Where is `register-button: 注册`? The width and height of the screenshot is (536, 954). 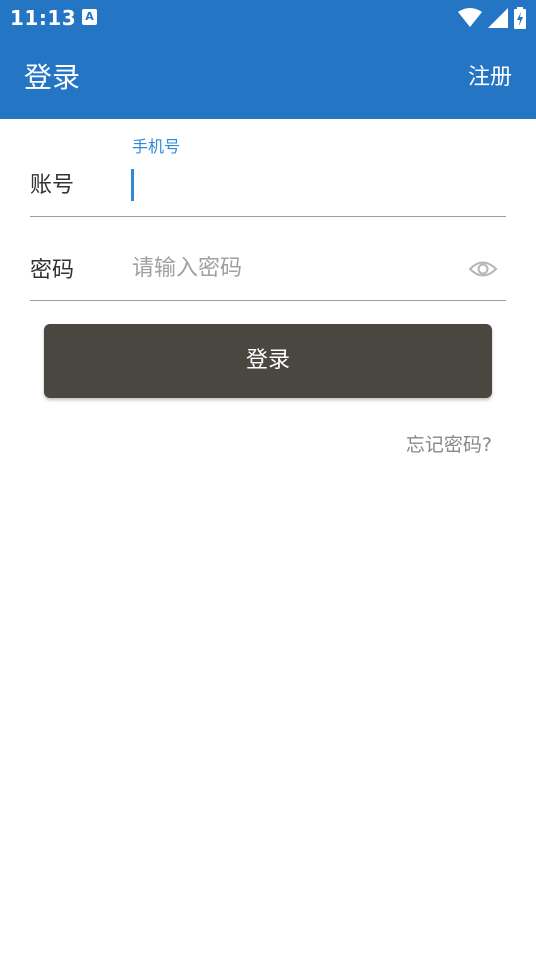 register-button: 注册 is located at coordinates (490, 78).